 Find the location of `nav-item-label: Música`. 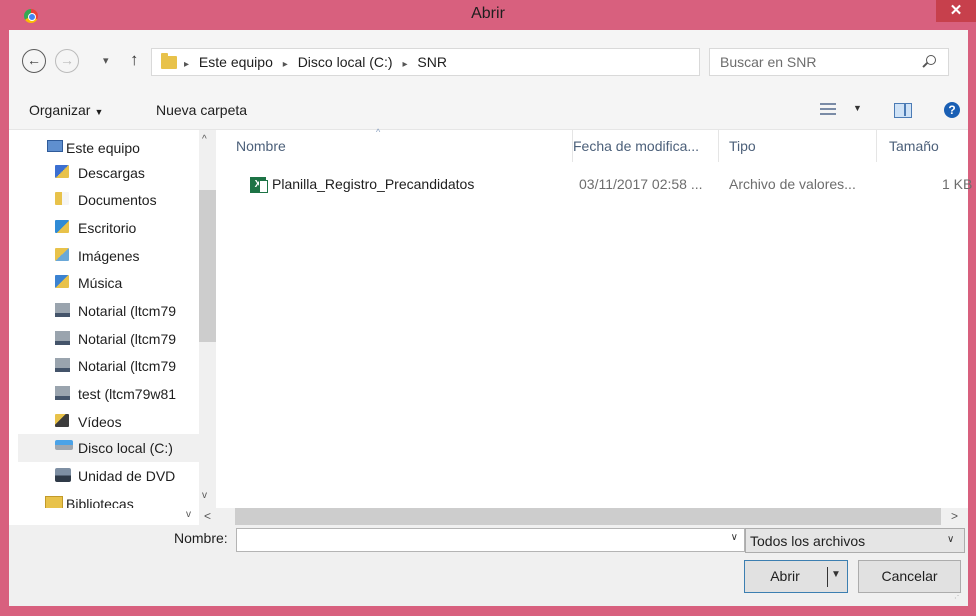

nav-item-label: Música is located at coordinates (100, 283).